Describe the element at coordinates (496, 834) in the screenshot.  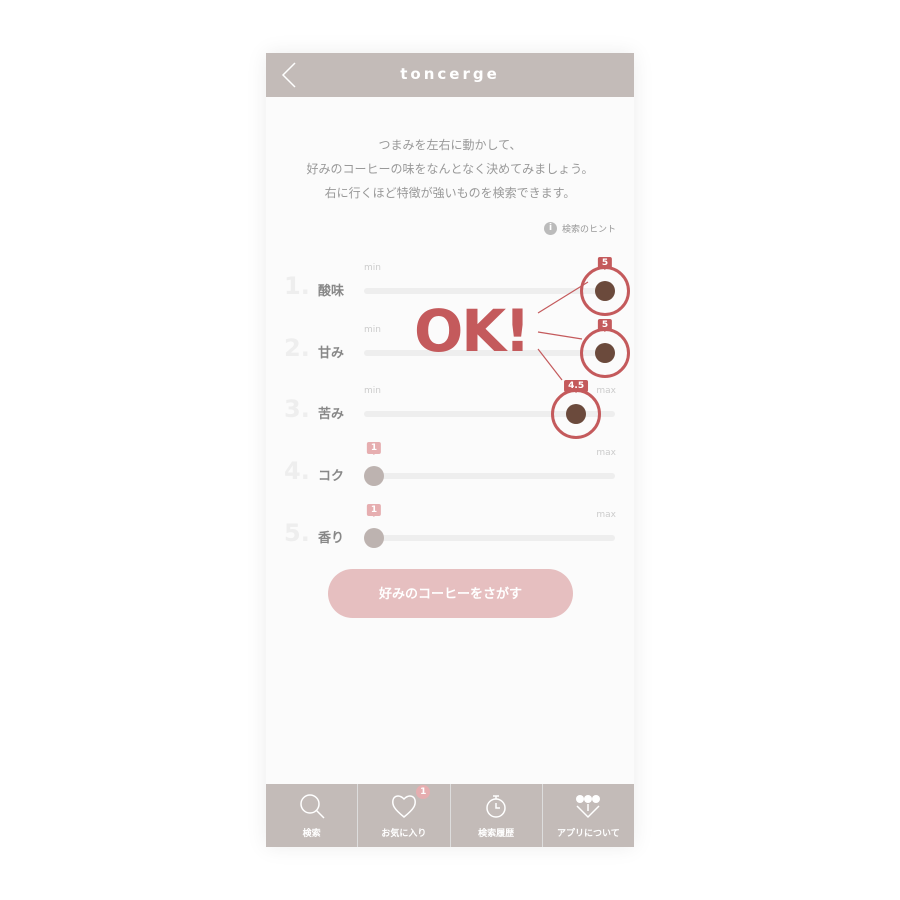
I see `tab-label: 検索履歴` at that location.